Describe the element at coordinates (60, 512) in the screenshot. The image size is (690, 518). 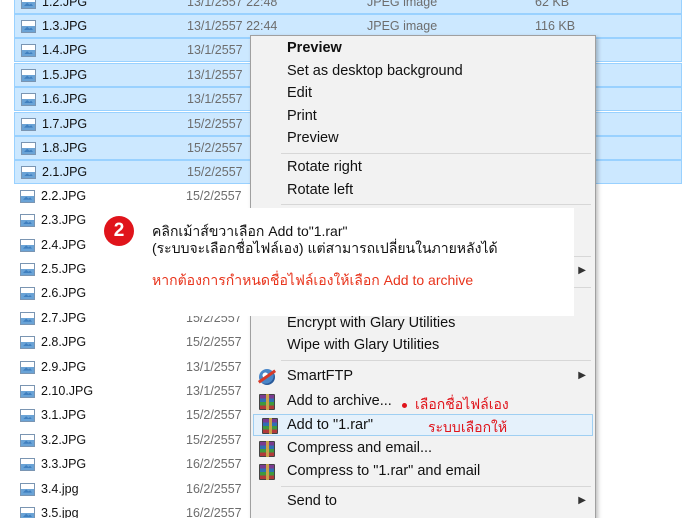
I see `file-name: 3.5.jpg` at that location.